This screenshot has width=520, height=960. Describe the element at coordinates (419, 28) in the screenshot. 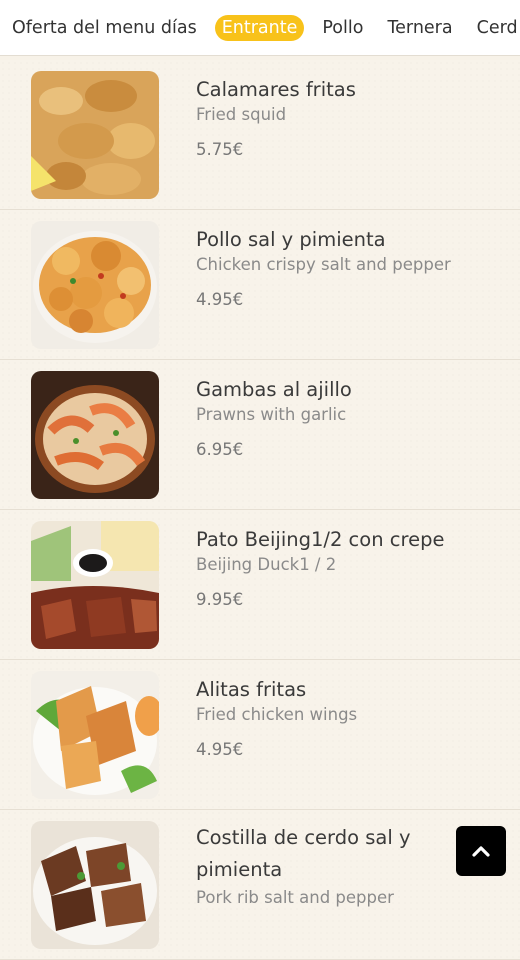

I see `tab-ternera: Ternera` at that location.